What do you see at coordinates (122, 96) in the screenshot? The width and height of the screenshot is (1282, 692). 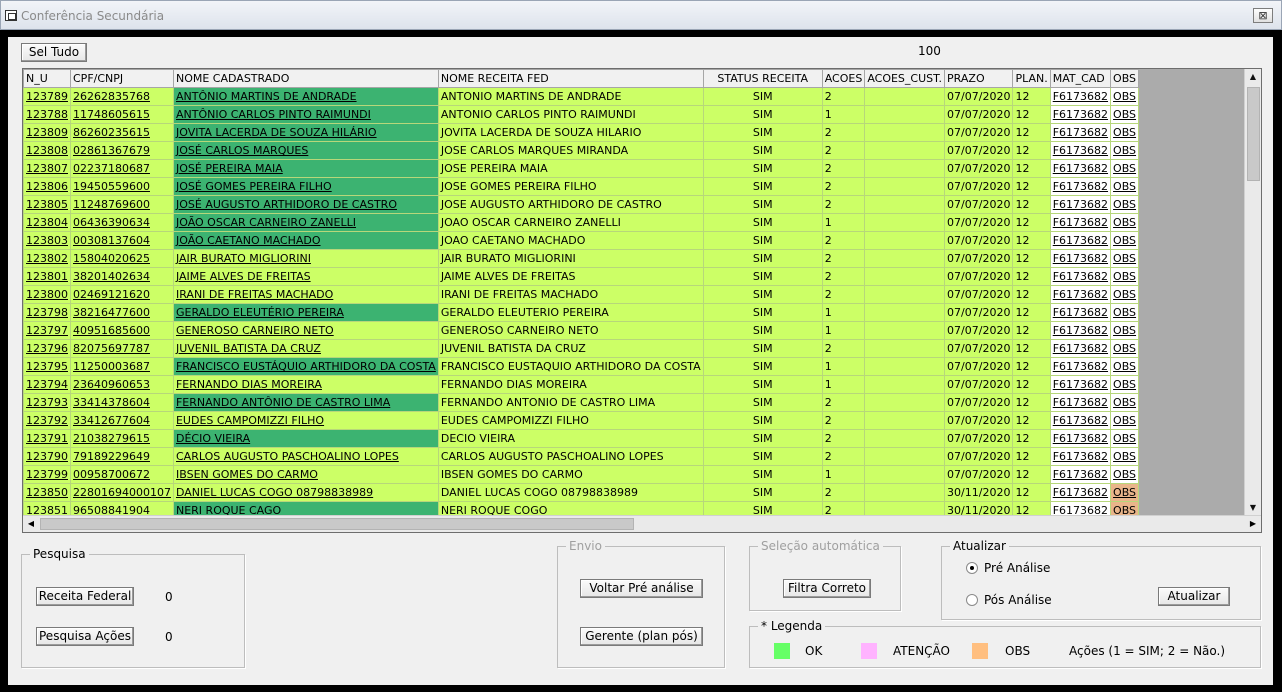 I see `cell-cpf: 26262835768` at bounding box center [122, 96].